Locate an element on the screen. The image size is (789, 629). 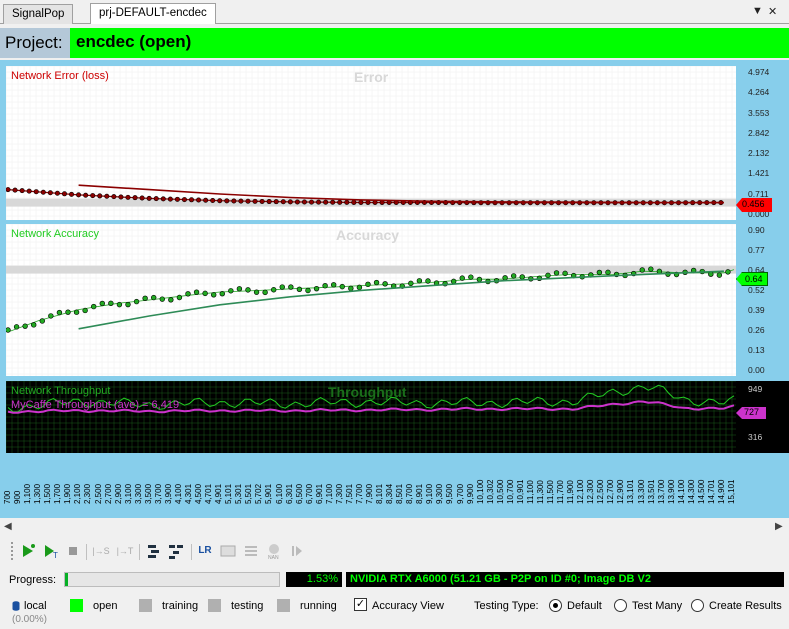
x-tick-label: 2,300 is located at coordinates (88, 493).